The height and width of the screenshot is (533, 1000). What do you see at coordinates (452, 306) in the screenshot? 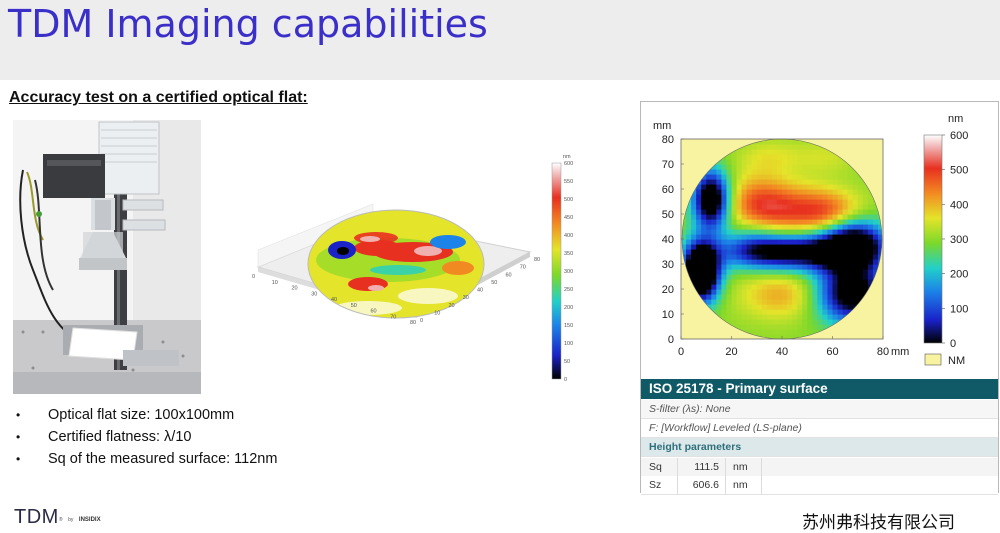
I see `y3d-tick-label: 20` at bounding box center [452, 306].